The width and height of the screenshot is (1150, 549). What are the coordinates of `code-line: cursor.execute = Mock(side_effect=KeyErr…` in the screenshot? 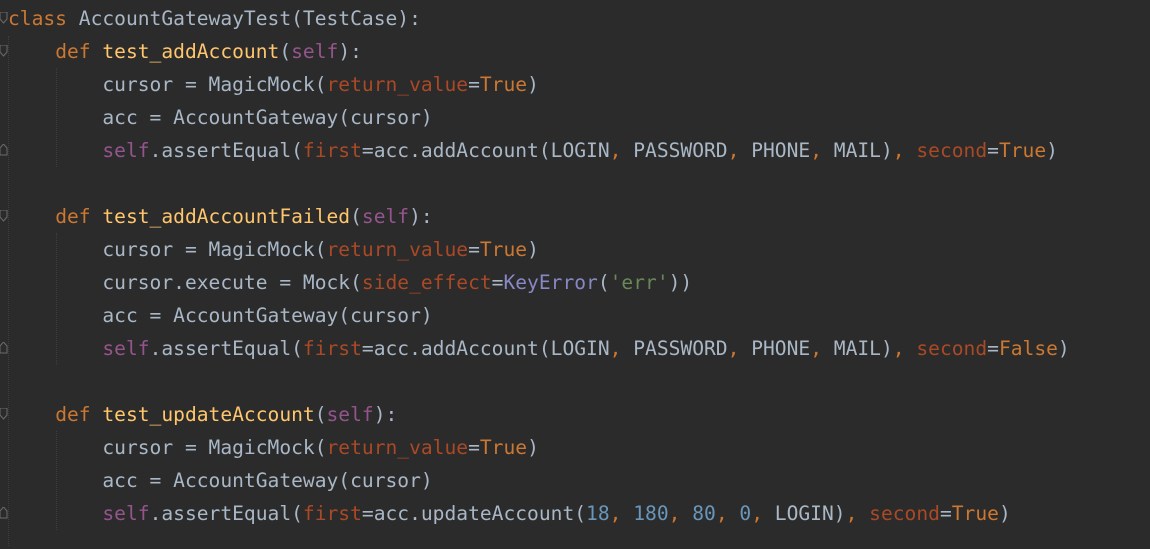 It's located at (350, 282).